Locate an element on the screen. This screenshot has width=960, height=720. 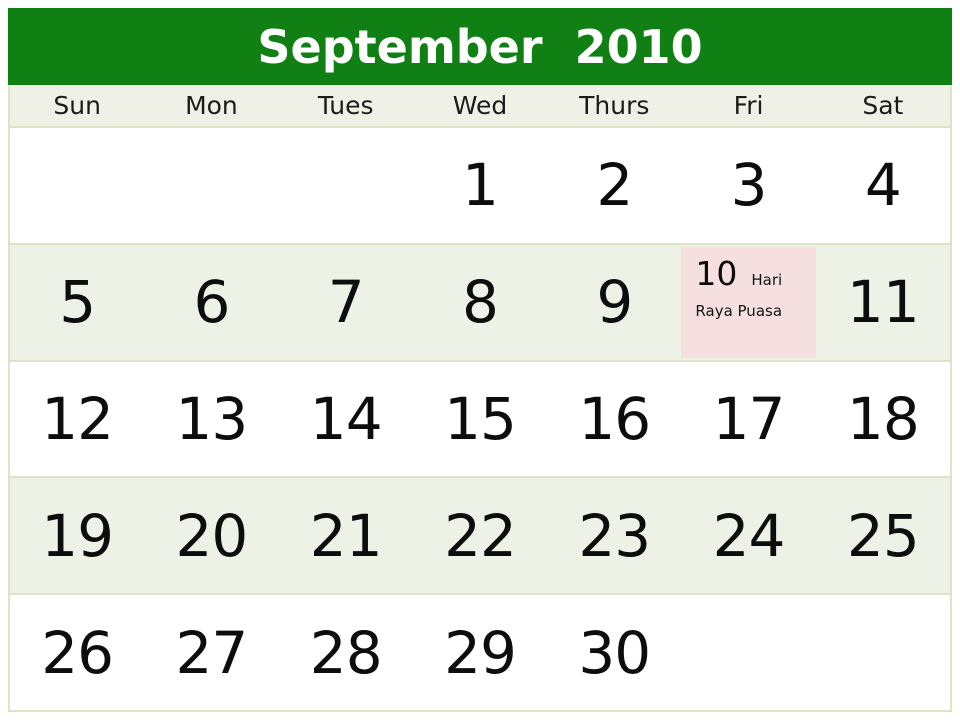
day-number: 14 is located at coordinates (346, 418).